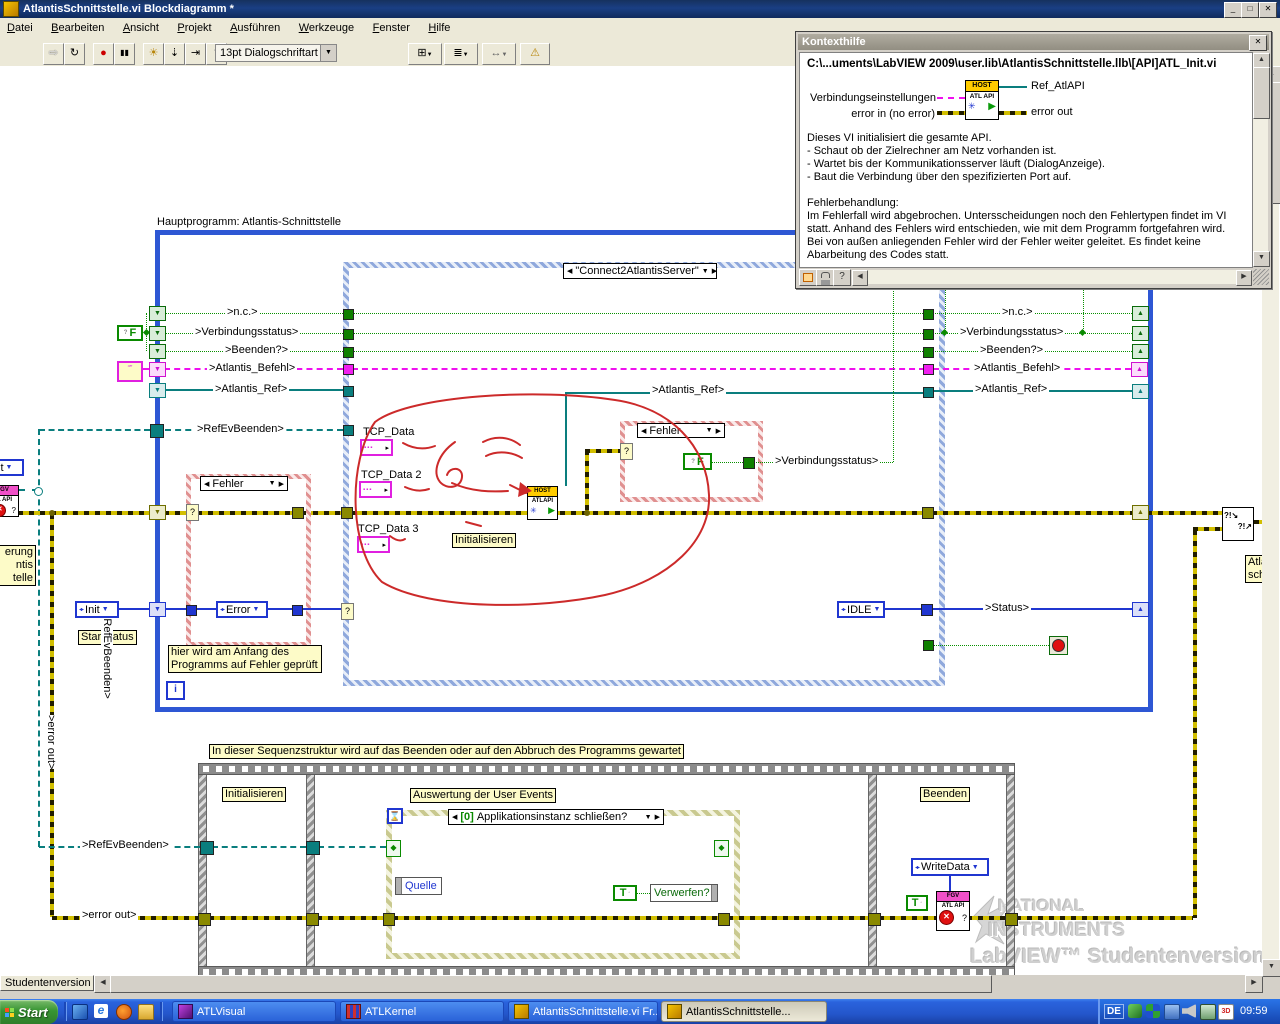  Describe the element at coordinates (418, 886) in the screenshot. I see `event-data-node-quelle: Quelle` at that location.